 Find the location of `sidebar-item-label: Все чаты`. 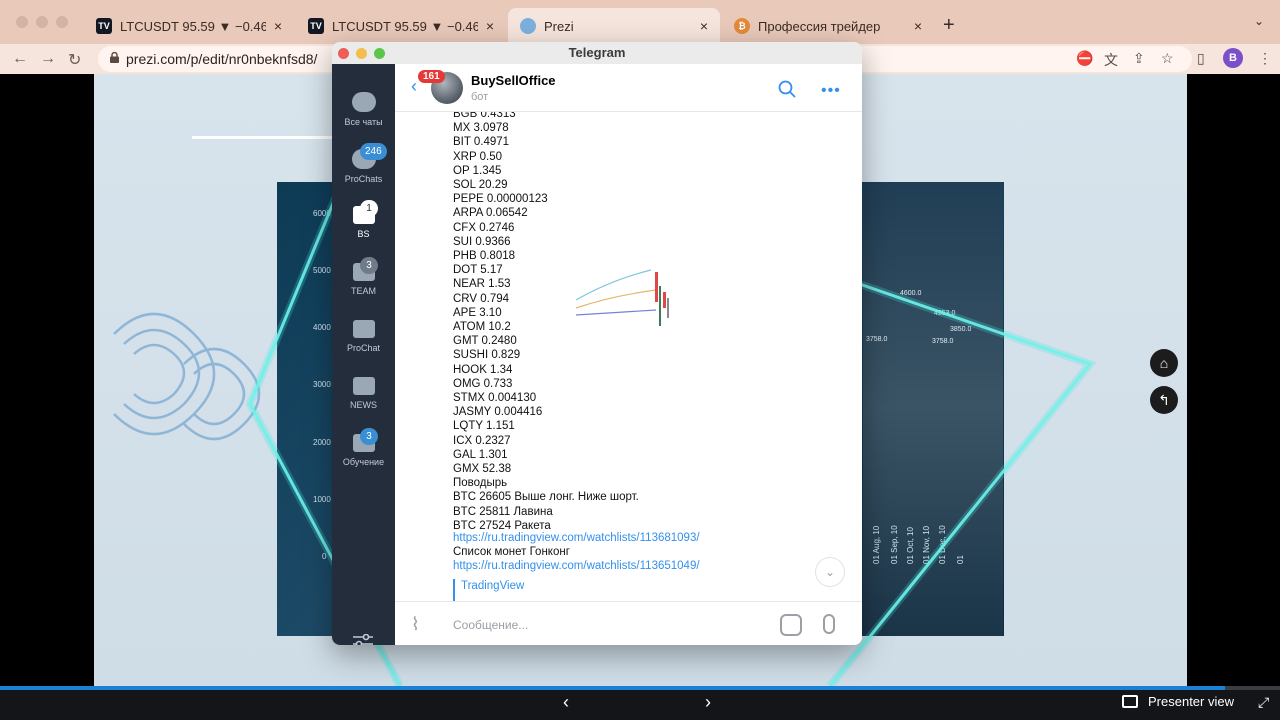

sidebar-item-label: Все чаты is located at coordinates (363, 122).